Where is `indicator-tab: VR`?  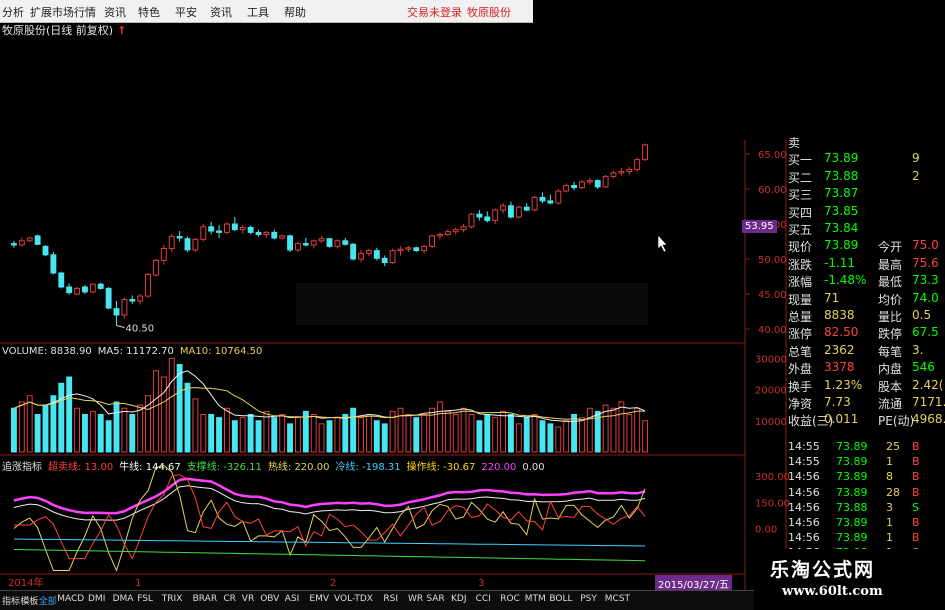
indicator-tab: VR is located at coordinates (248, 599).